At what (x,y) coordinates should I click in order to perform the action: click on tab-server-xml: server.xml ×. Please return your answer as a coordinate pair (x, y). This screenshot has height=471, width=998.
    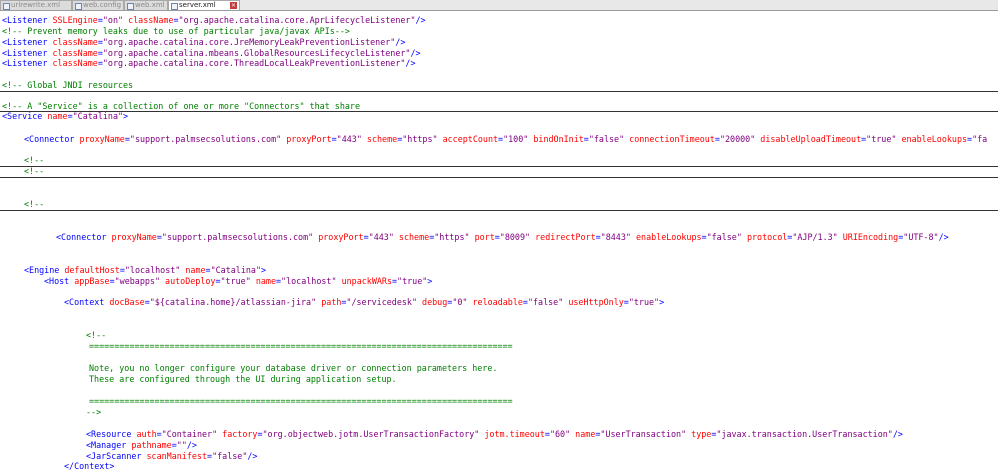
    Looking at the image, I should click on (204, 5).